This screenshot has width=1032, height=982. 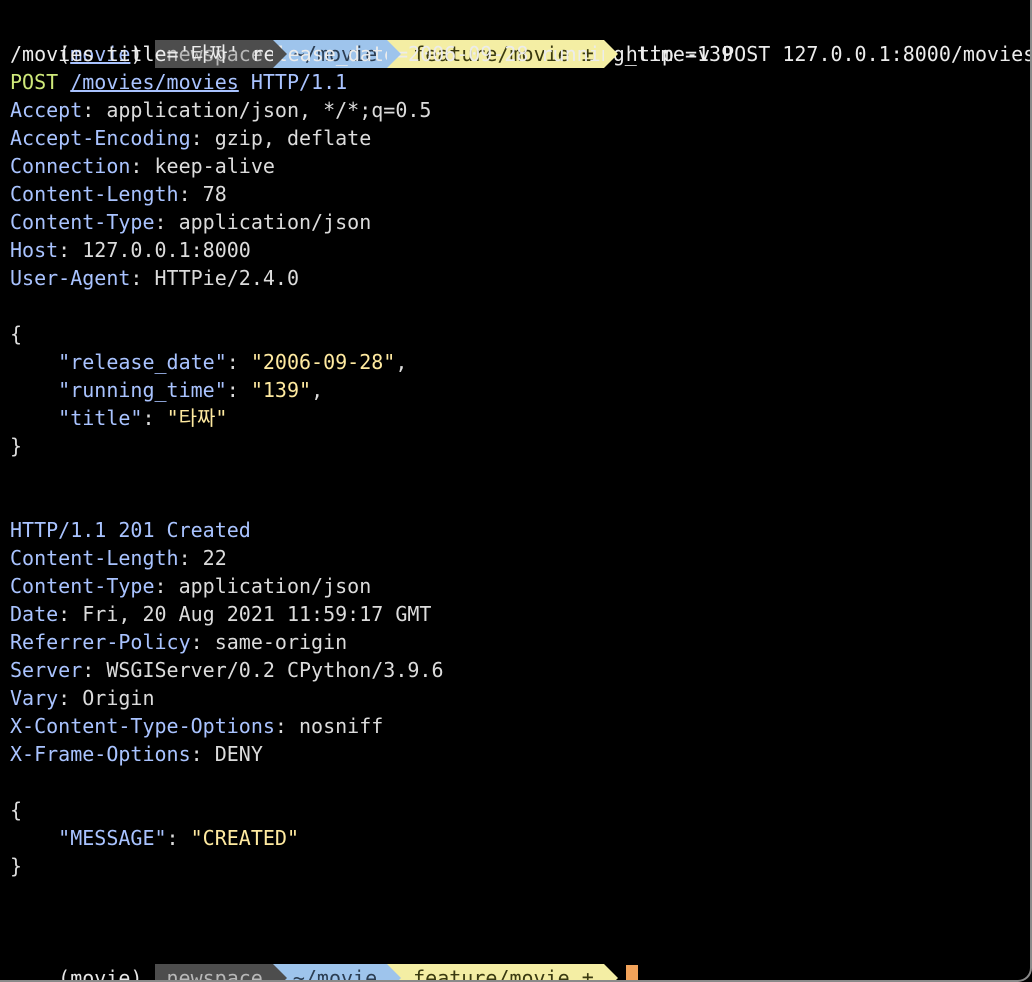 What do you see at coordinates (281, 642) in the screenshot?
I see `header-value: same-origin` at bounding box center [281, 642].